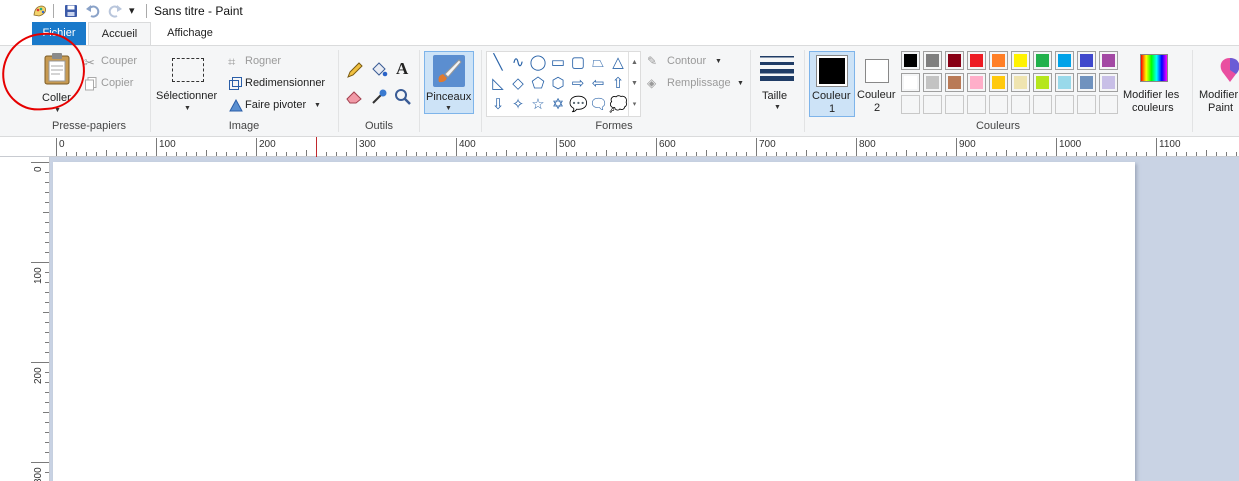 Image resolution: width=1239 pixels, height=481 pixels. What do you see at coordinates (578, 105) in the screenshot?
I see `shape-item: 💬` at bounding box center [578, 105].